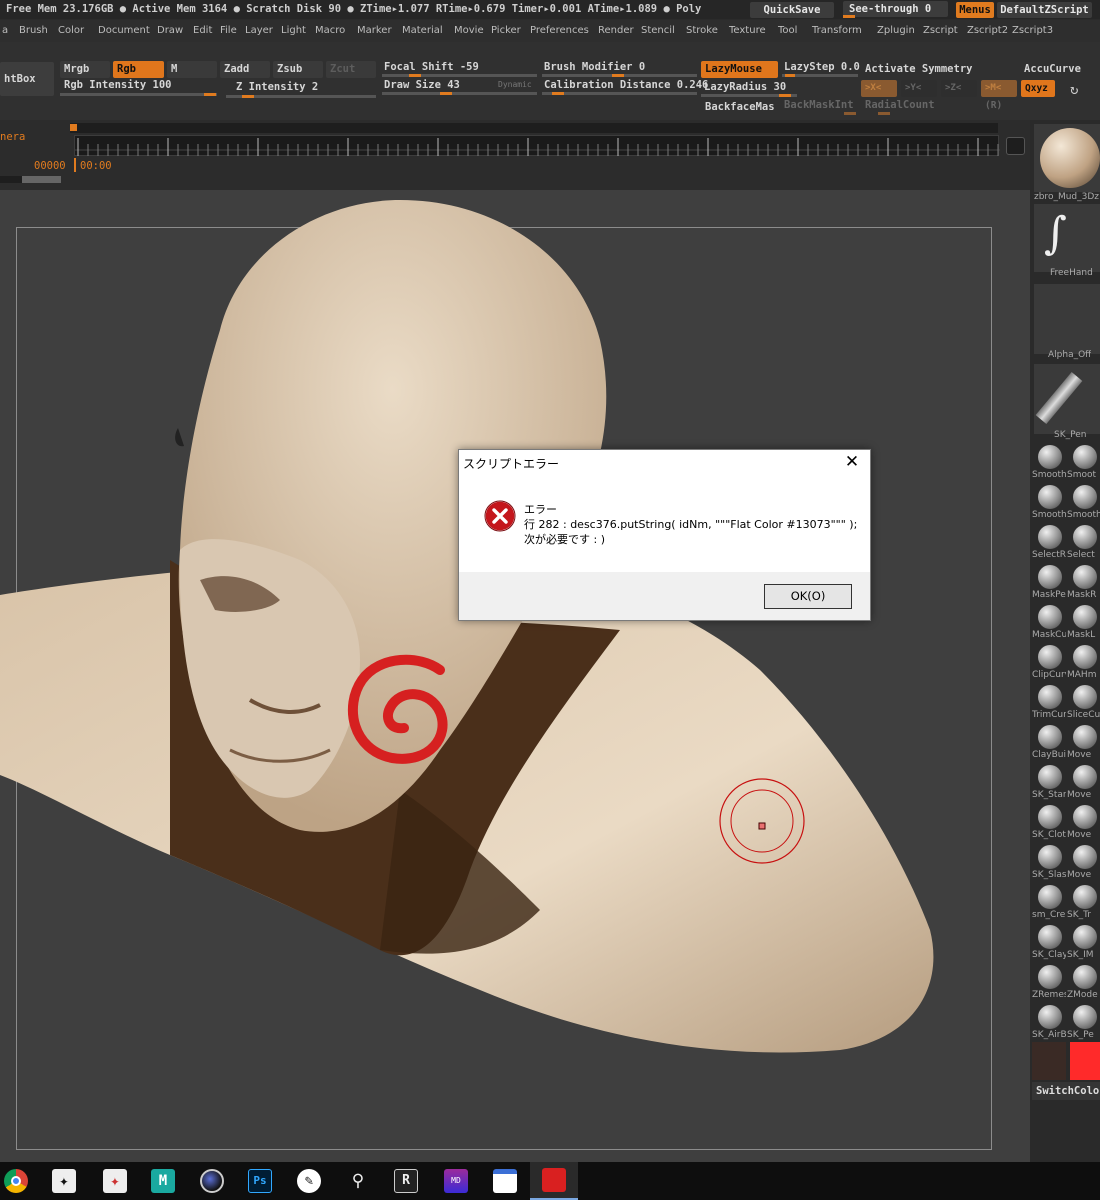  I want to click on symmetry-z-button: >Z<, so click(959, 88).